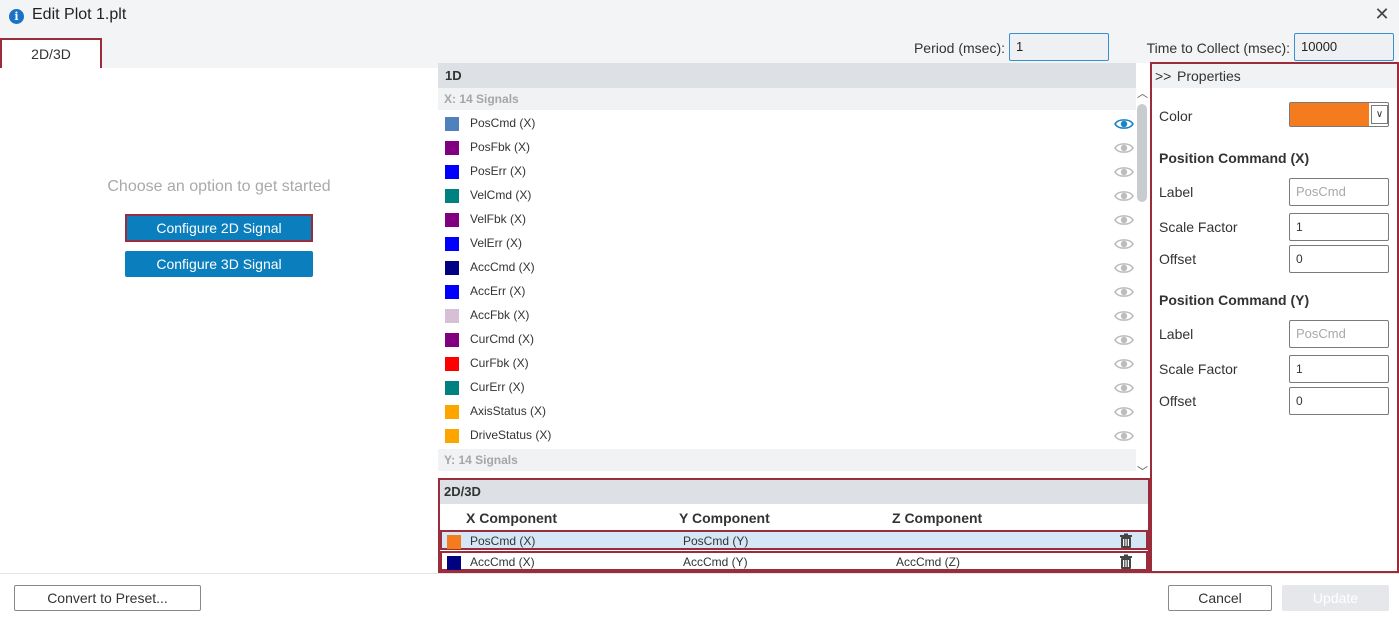 The image size is (1399, 618). Describe the element at coordinates (787, 292) in the screenshot. I see `signal-row: AccErr (X)` at that location.